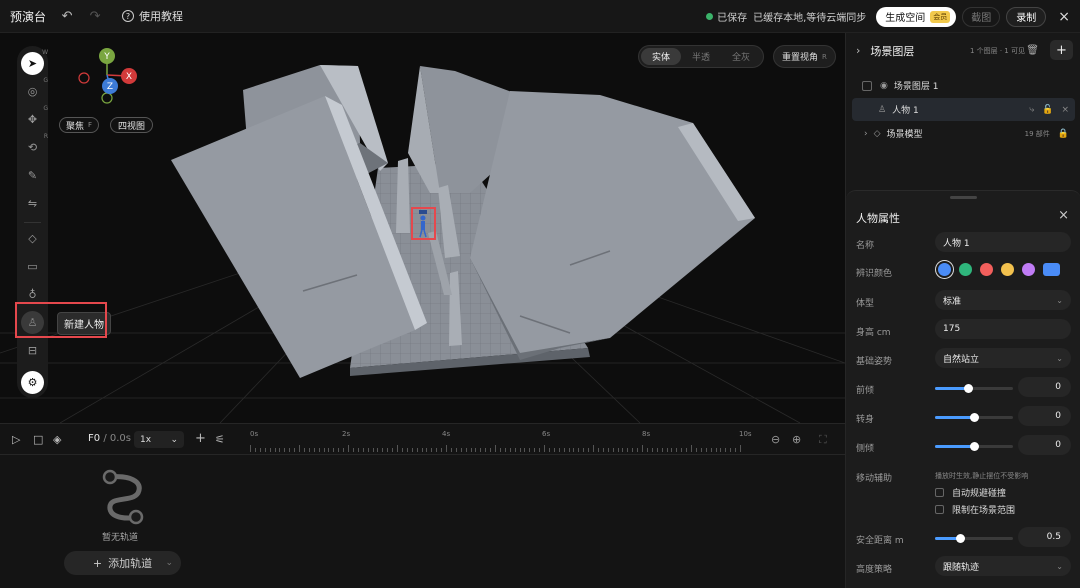 The width and height of the screenshot is (1080, 588). What do you see at coordinates (804, 56) in the screenshot?
I see `reset-view-button: 重置视角 R` at bounding box center [804, 56].